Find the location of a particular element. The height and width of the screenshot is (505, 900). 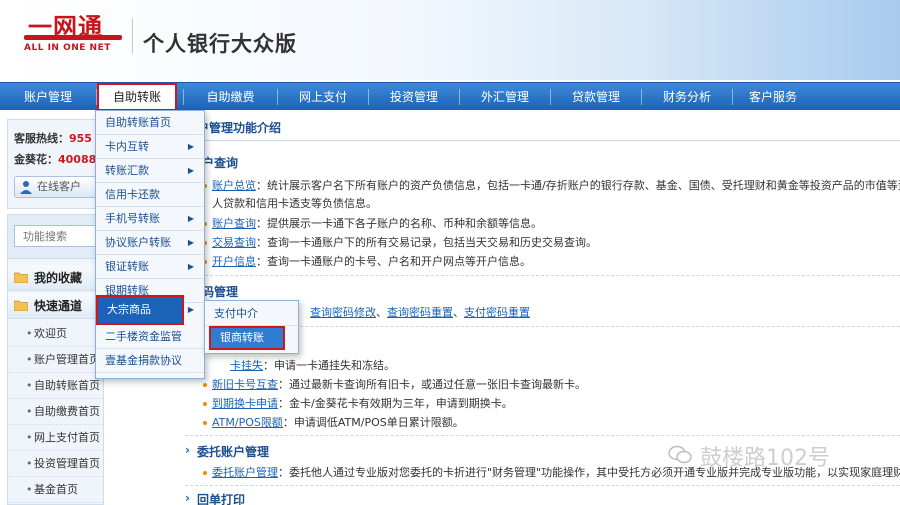

menu-item-label: 自助转账首页 is located at coordinates (138, 122).